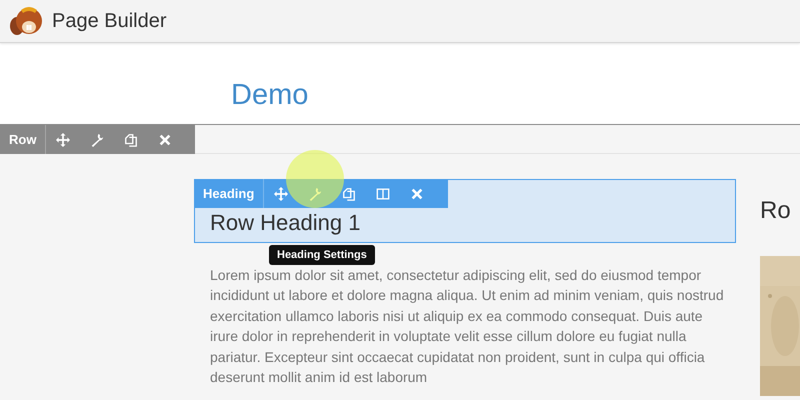  Describe the element at coordinates (286, 223) in the screenshot. I see `module-heading: Row Heading 1` at that location.